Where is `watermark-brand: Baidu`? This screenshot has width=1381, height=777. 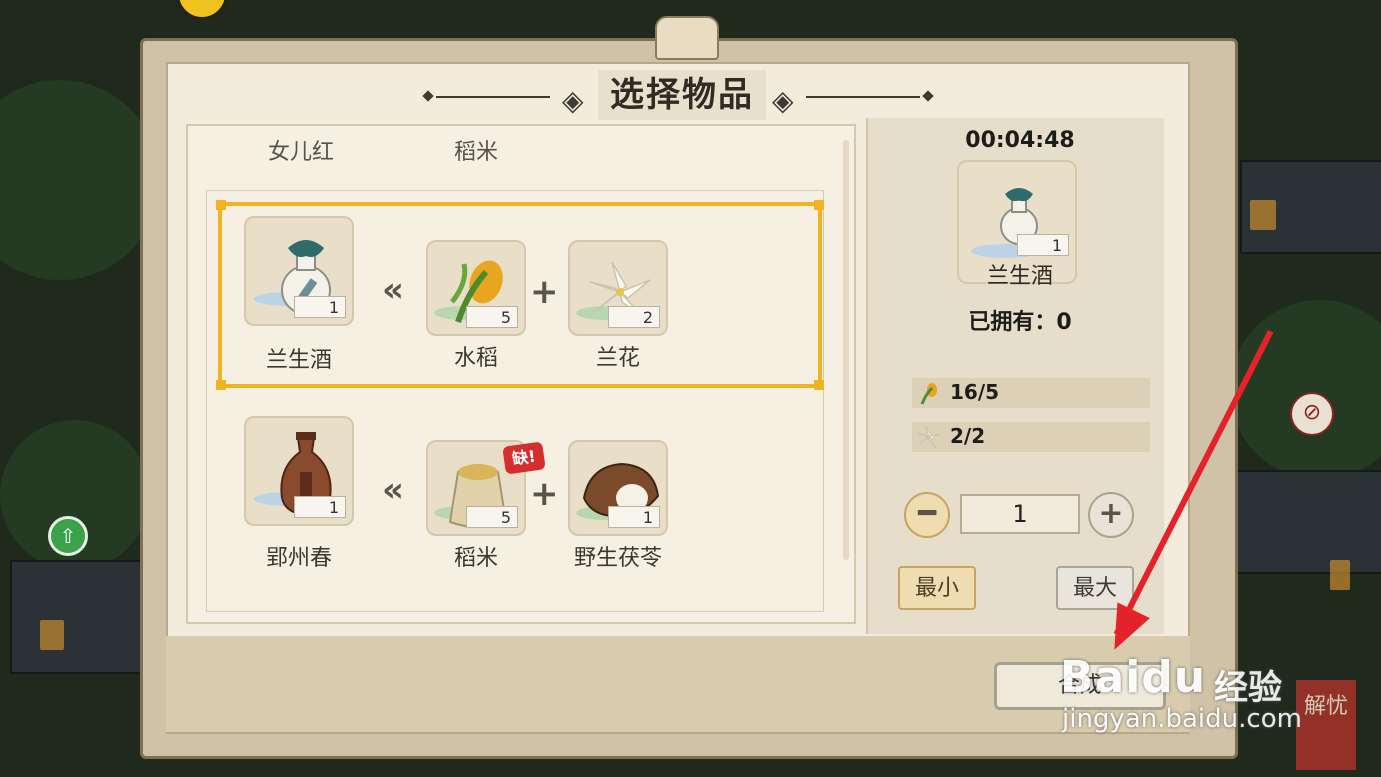
watermark-brand: Baidu is located at coordinates (1133, 677).